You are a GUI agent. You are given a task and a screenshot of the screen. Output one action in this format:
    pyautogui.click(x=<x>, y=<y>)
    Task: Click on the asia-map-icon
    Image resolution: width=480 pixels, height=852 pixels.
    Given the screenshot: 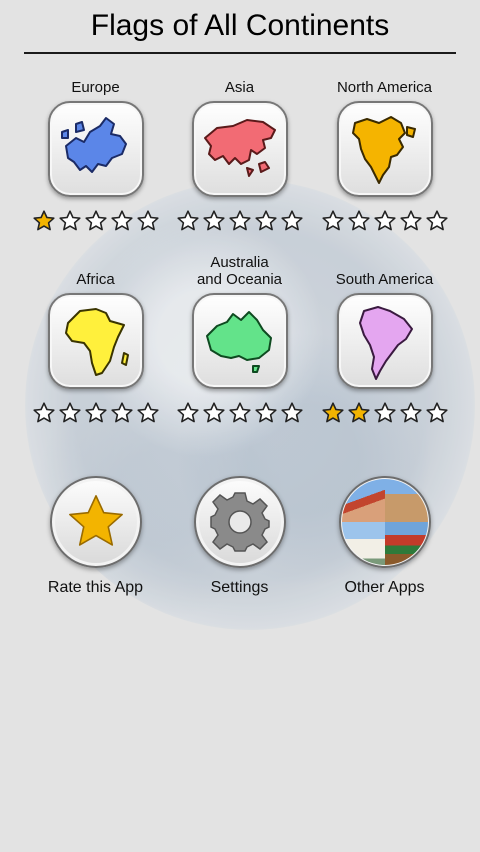 What is the action you would take?
    pyautogui.click(x=239, y=148)
    